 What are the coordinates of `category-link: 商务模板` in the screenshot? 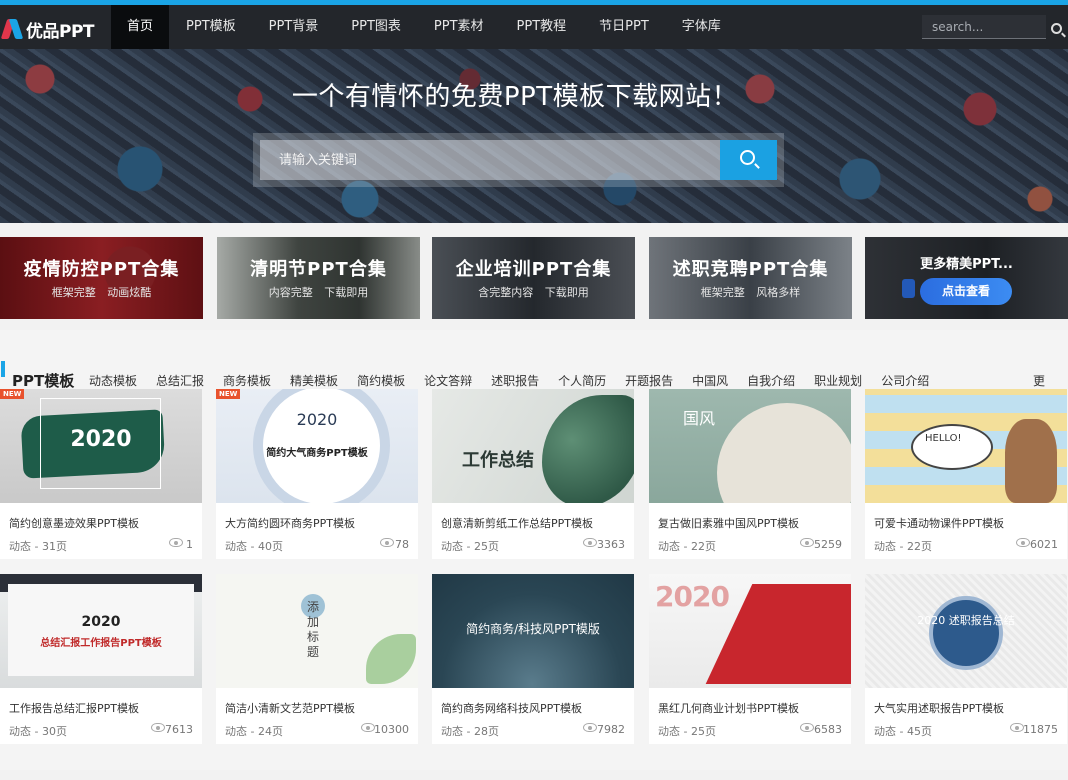 It's located at (247, 380).